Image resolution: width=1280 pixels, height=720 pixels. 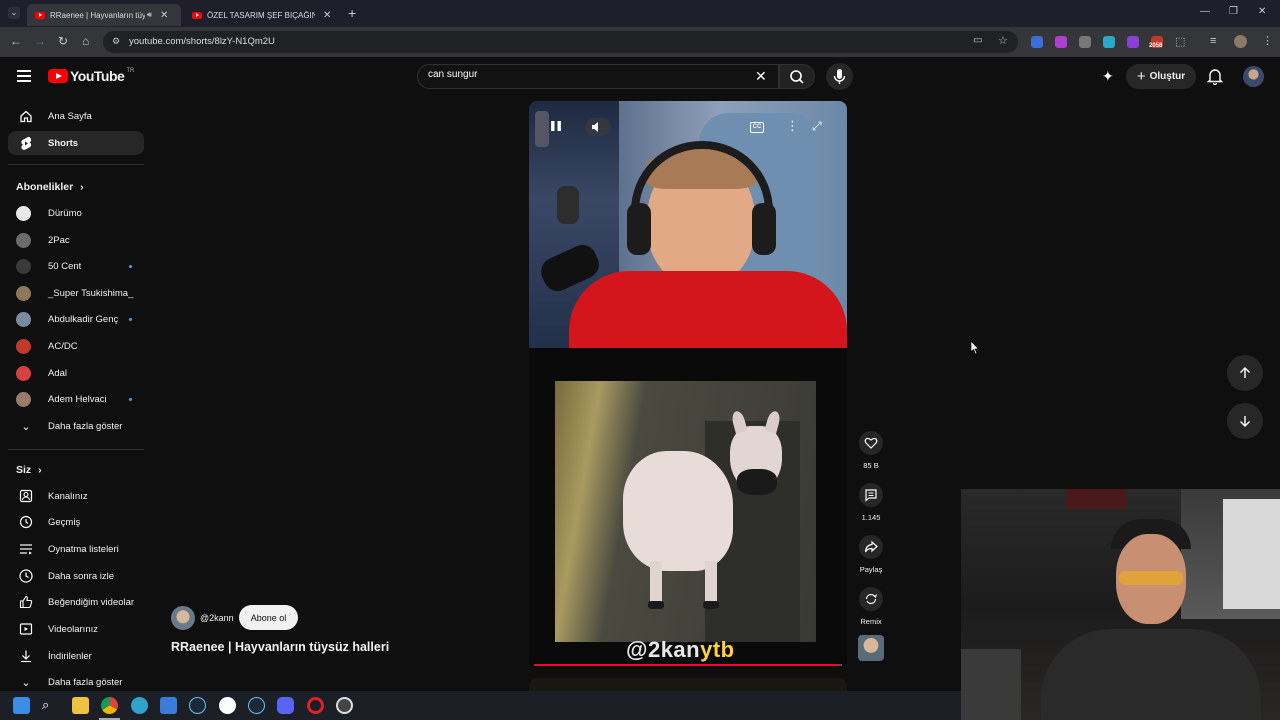 I want to click on notifications-bell-icon, so click(x=1215, y=78).